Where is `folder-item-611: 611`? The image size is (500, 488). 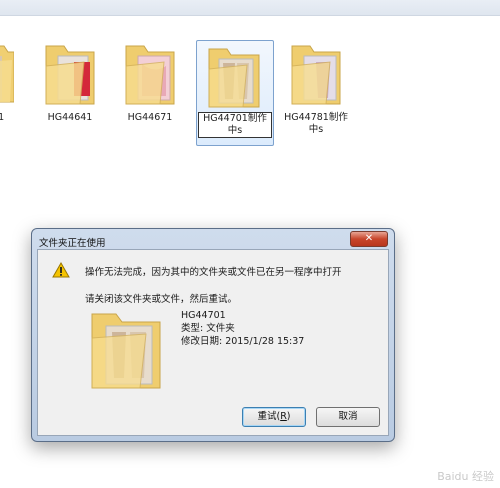 folder-item-611: 611 is located at coordinates (7, 93).